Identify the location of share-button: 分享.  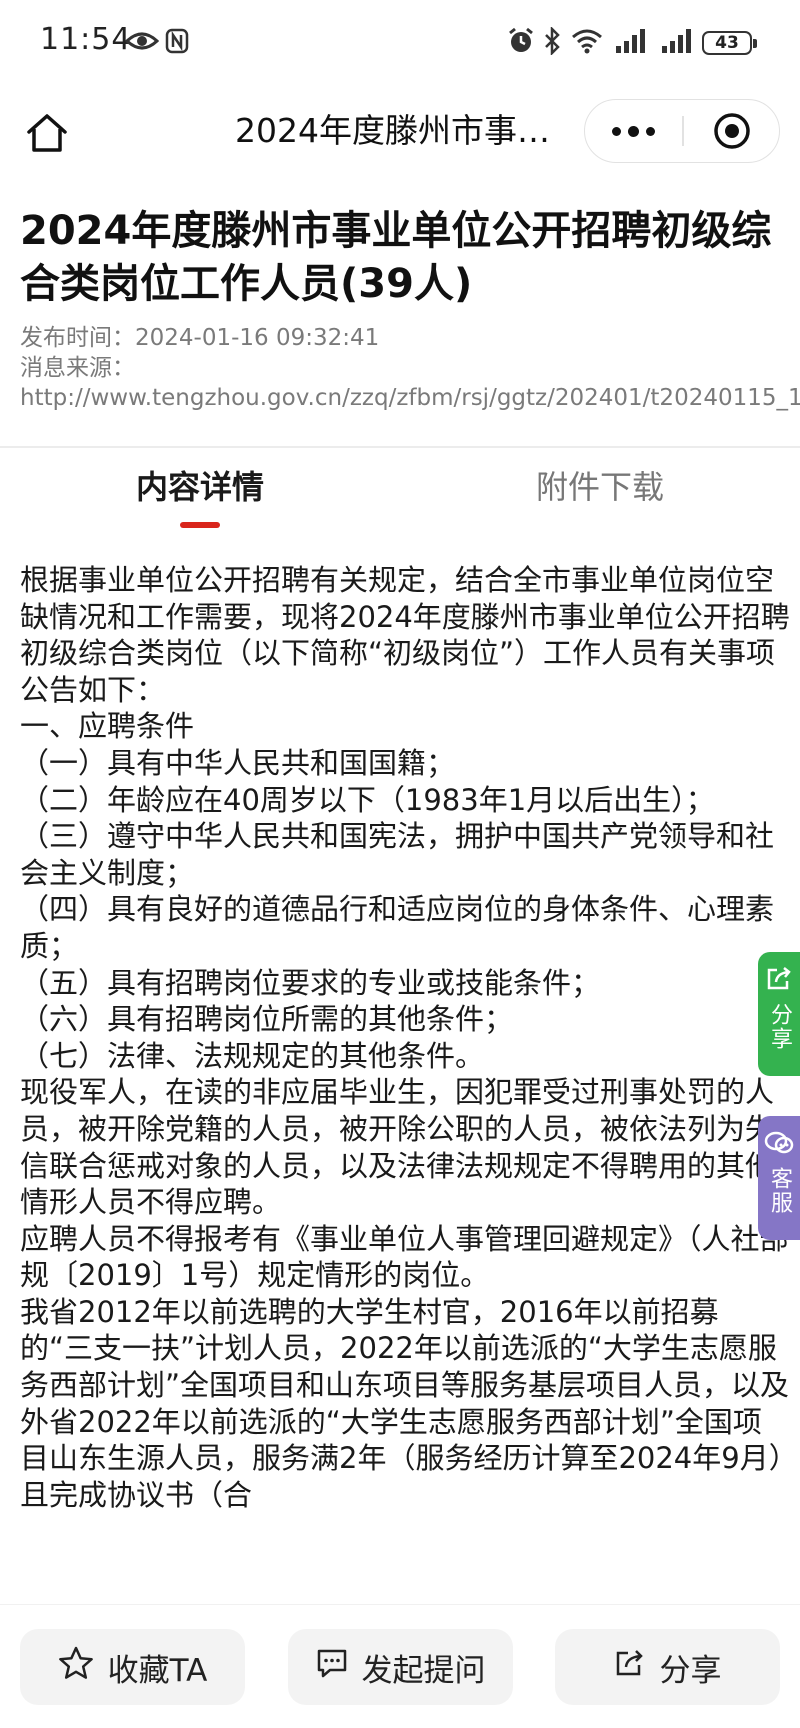
(667, 1667).